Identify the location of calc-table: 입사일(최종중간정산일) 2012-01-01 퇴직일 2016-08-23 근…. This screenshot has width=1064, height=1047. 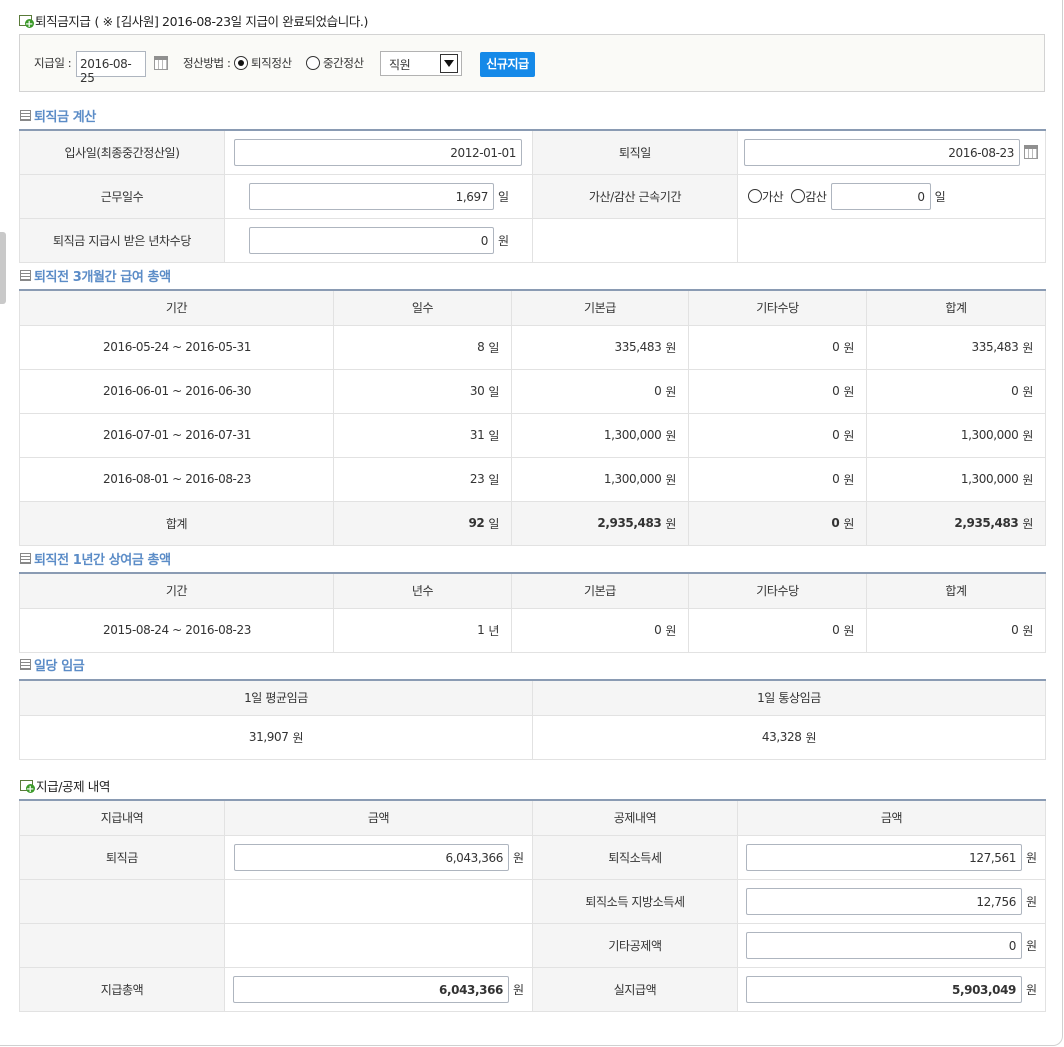
(532, 196).